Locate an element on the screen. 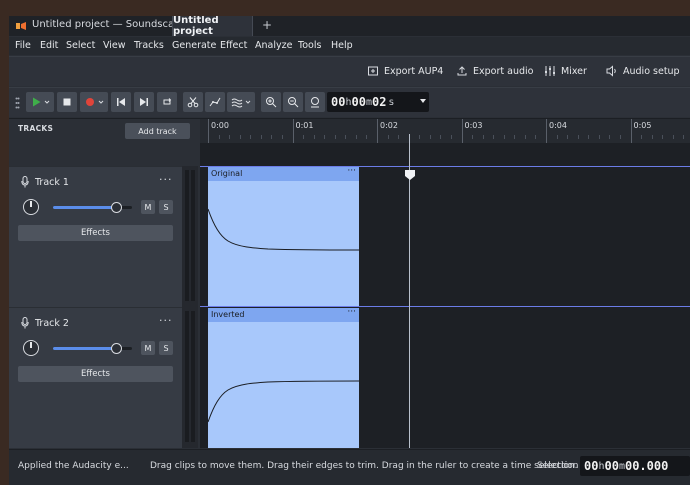  menu-help: Help is located at coordinates (342, 45).